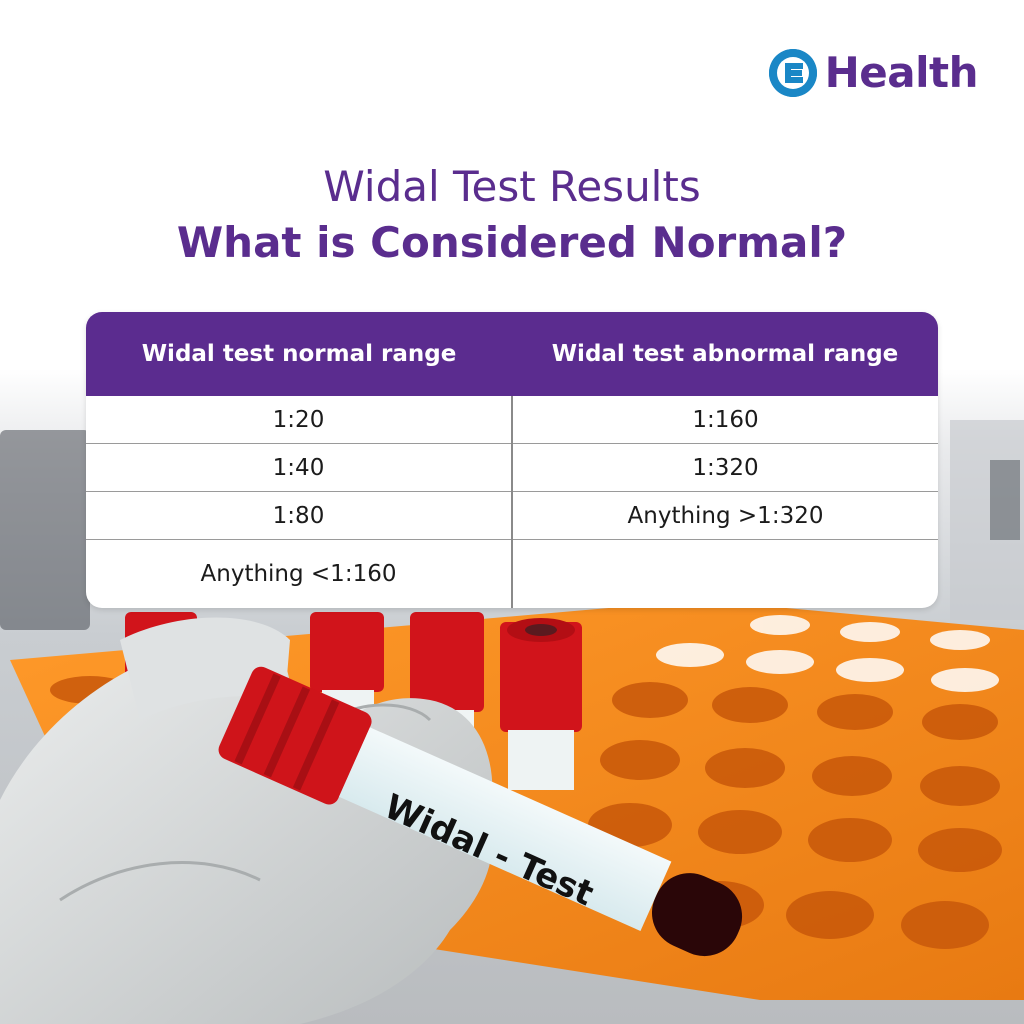  I want to click on table-cell: 1:20, so click(298, 420).